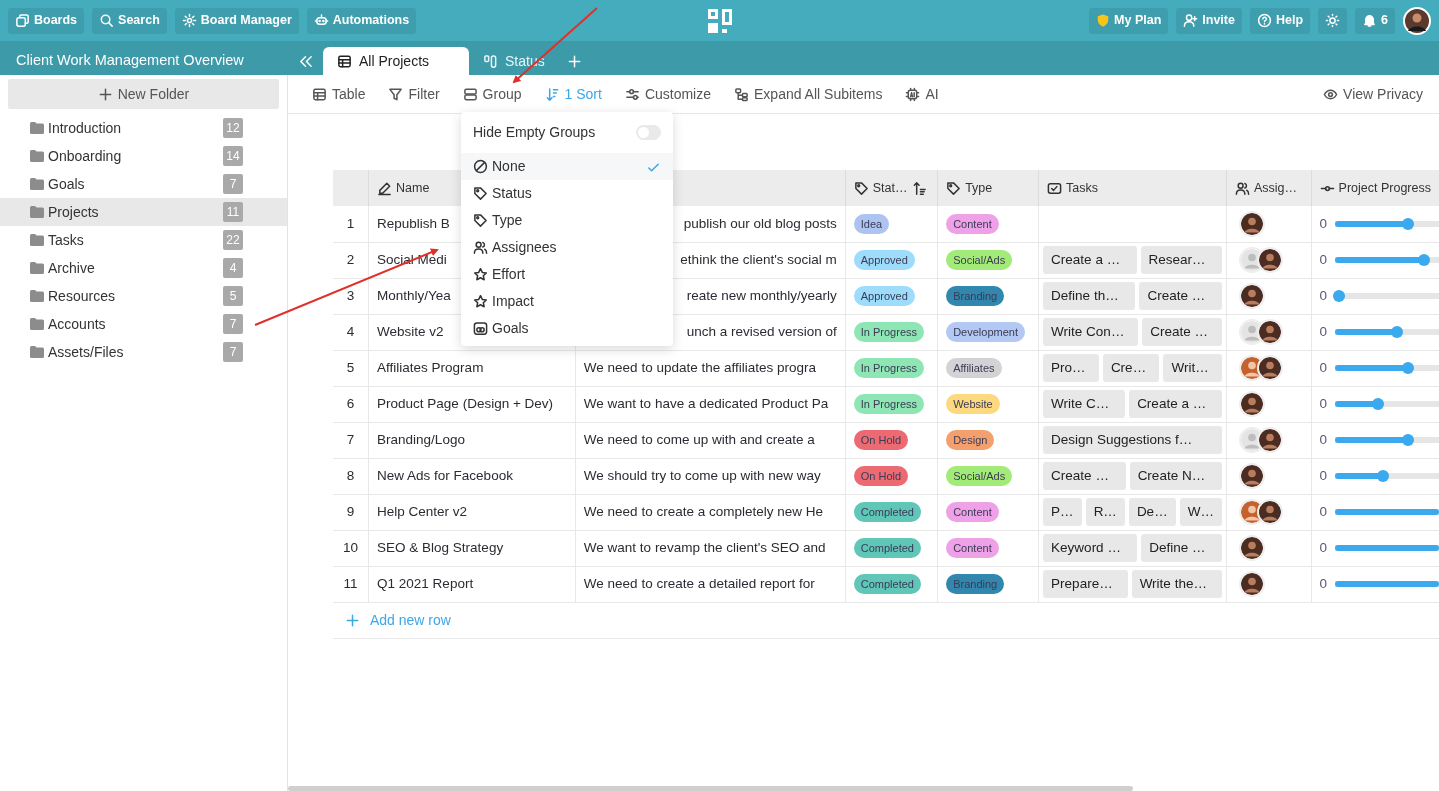  Describe the element at coordinates (339, 94) in the screenshot. I see `toolbar-button: Table` at that location.